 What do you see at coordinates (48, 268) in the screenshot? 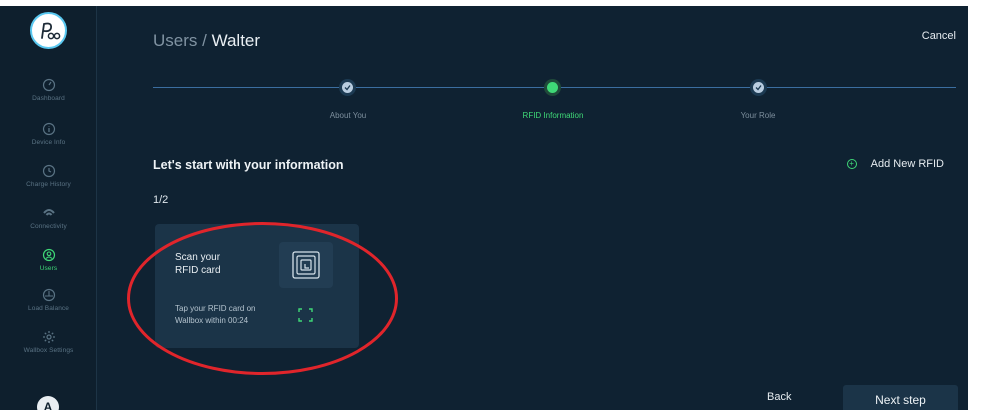
I see `sidebar-item-label: Users` at bounding box center [48, 268].